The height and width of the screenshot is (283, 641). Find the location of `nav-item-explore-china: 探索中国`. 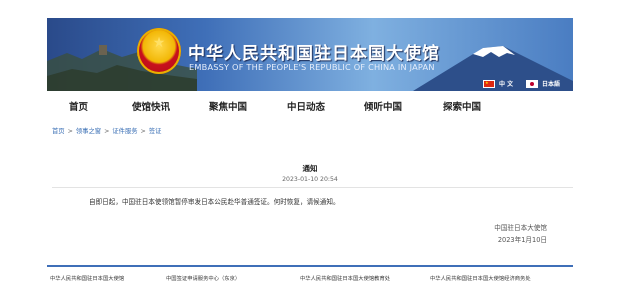

nav-item-explore-china: 探索中国 is located at coordinates (462, 106).